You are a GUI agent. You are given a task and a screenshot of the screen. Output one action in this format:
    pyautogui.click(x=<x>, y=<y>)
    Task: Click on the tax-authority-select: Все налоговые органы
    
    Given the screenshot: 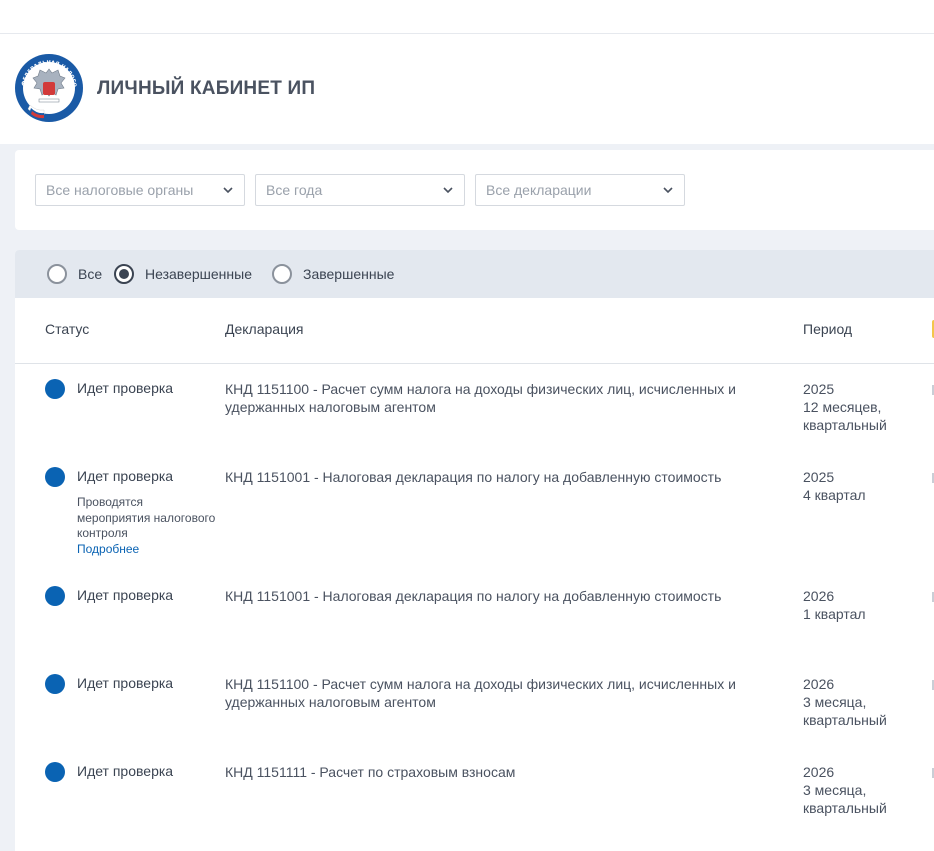 What is the action you would take?
    pyautogui.click(x=140, y=190)
    